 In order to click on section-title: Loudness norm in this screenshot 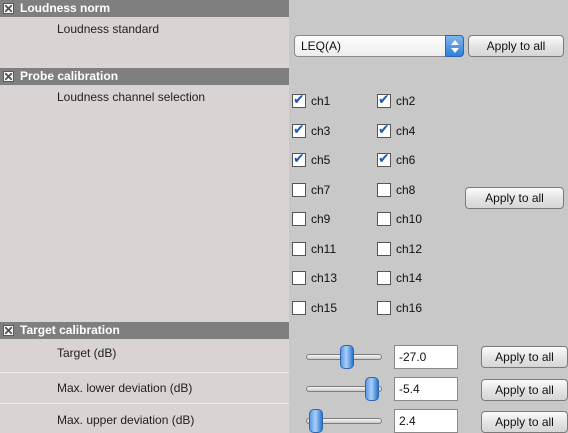, I will do `click(65, 8)`.